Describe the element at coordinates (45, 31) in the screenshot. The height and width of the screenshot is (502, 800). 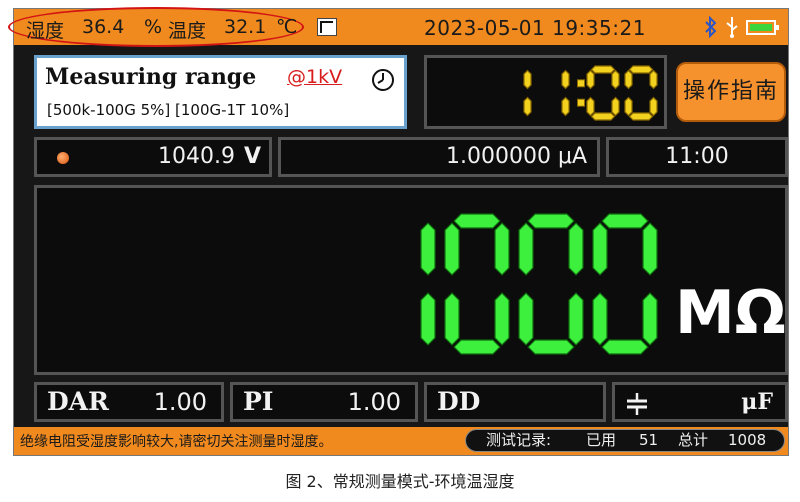
I see `humidity-label: 湿度` at that location.